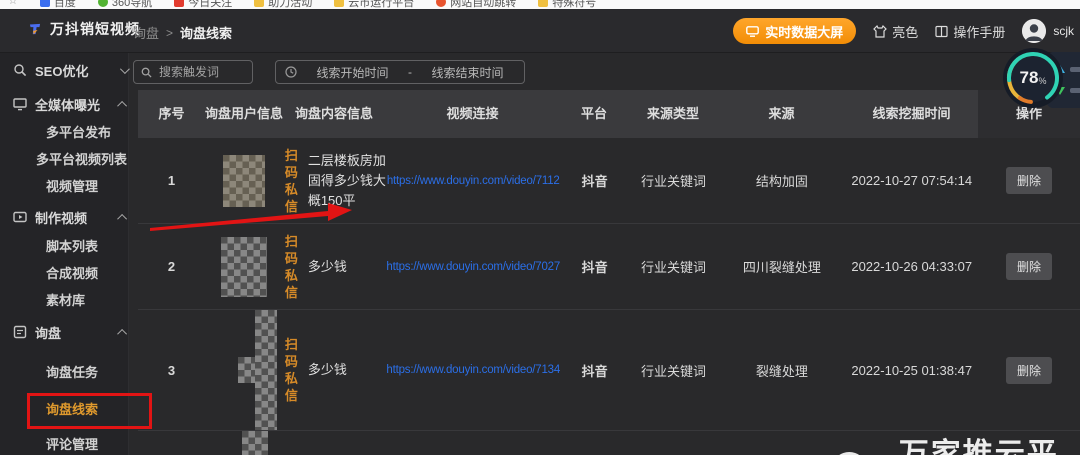  I want to click on bookmark-item: 今日关注, so click(203, 4).